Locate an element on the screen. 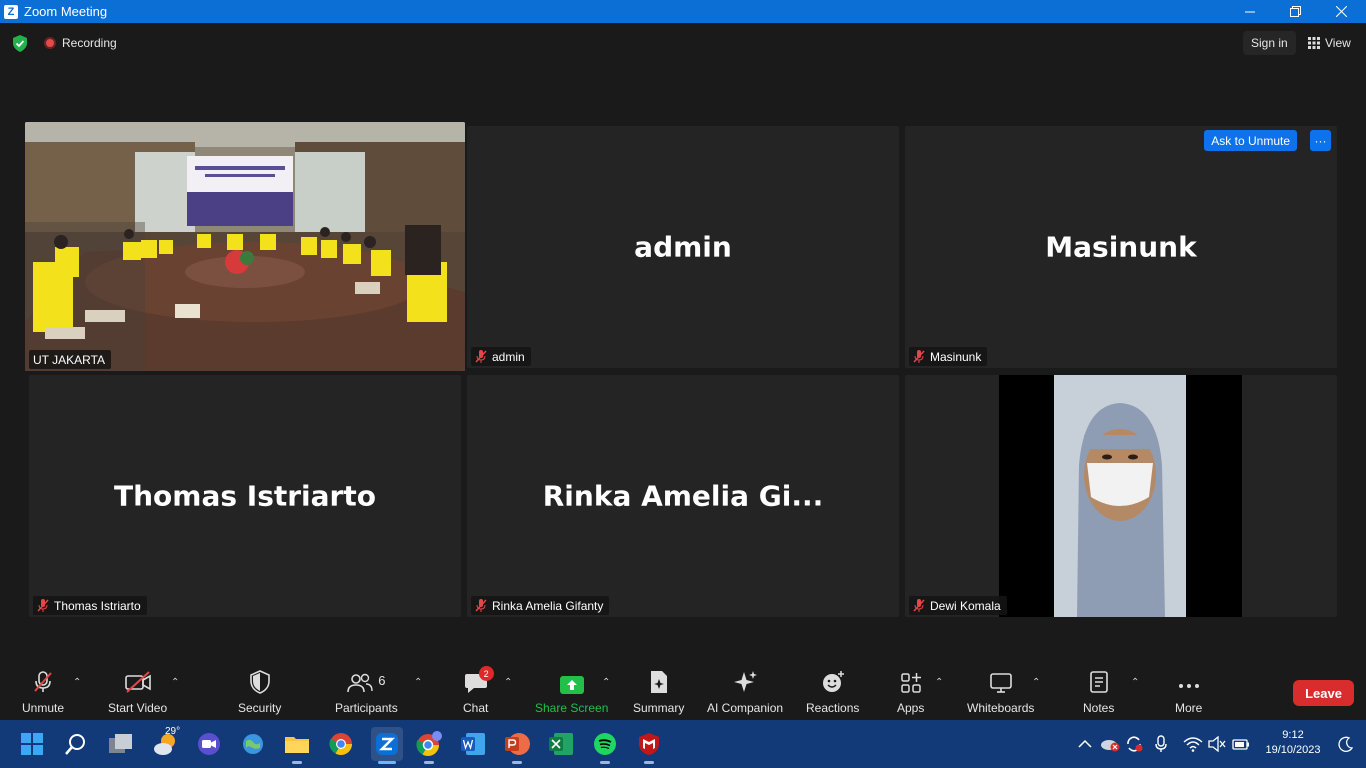 The width and height of the screenshot is (1366, 768). word-button is located at coordinates (473, 744).